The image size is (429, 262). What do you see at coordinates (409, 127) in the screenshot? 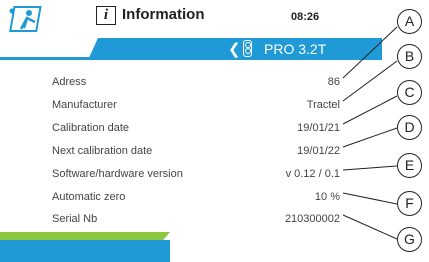
I see `callout-d: D` at bounding box center [409, 127].